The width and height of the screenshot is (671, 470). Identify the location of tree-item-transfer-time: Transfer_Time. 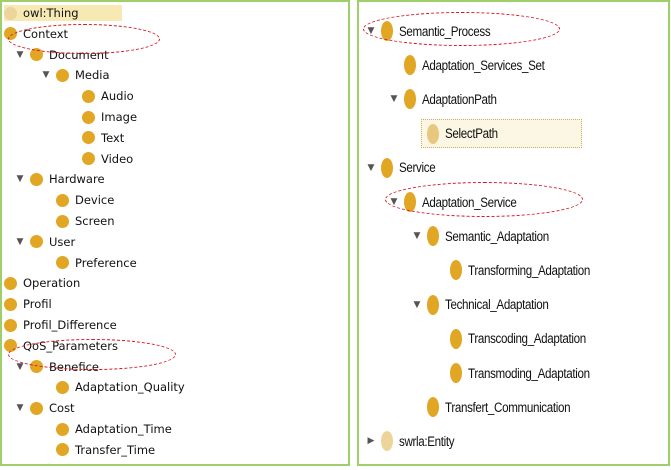
(97, 450).